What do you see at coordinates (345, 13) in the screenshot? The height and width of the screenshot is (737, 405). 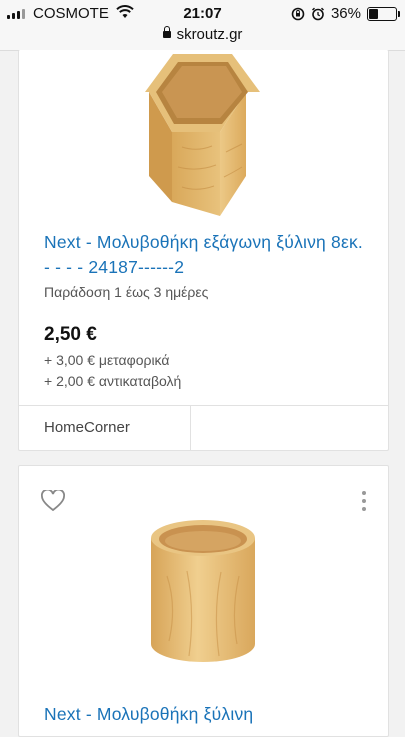 I see `battery-percent: 36%` at bounding box center [345, 13].